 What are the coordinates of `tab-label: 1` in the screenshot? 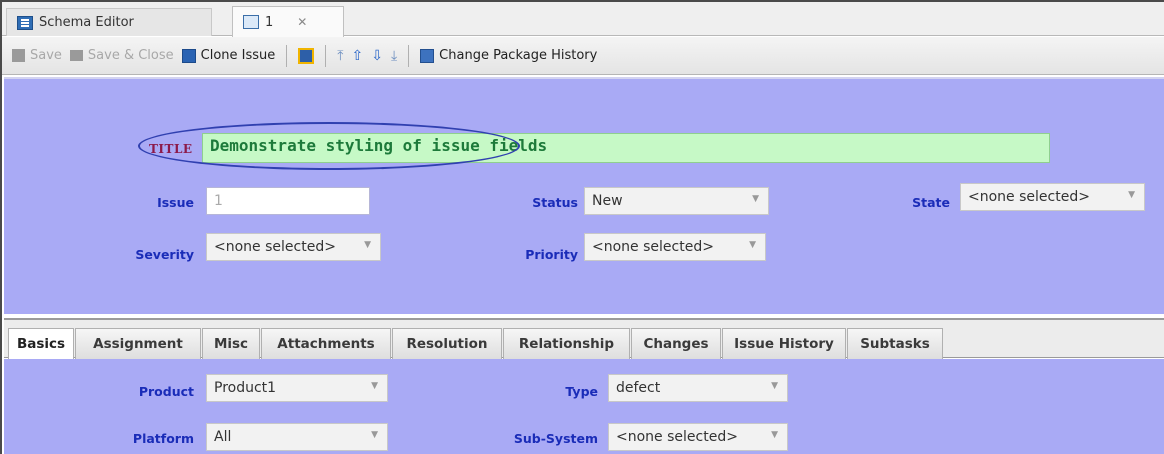 It's located at (269, 22).